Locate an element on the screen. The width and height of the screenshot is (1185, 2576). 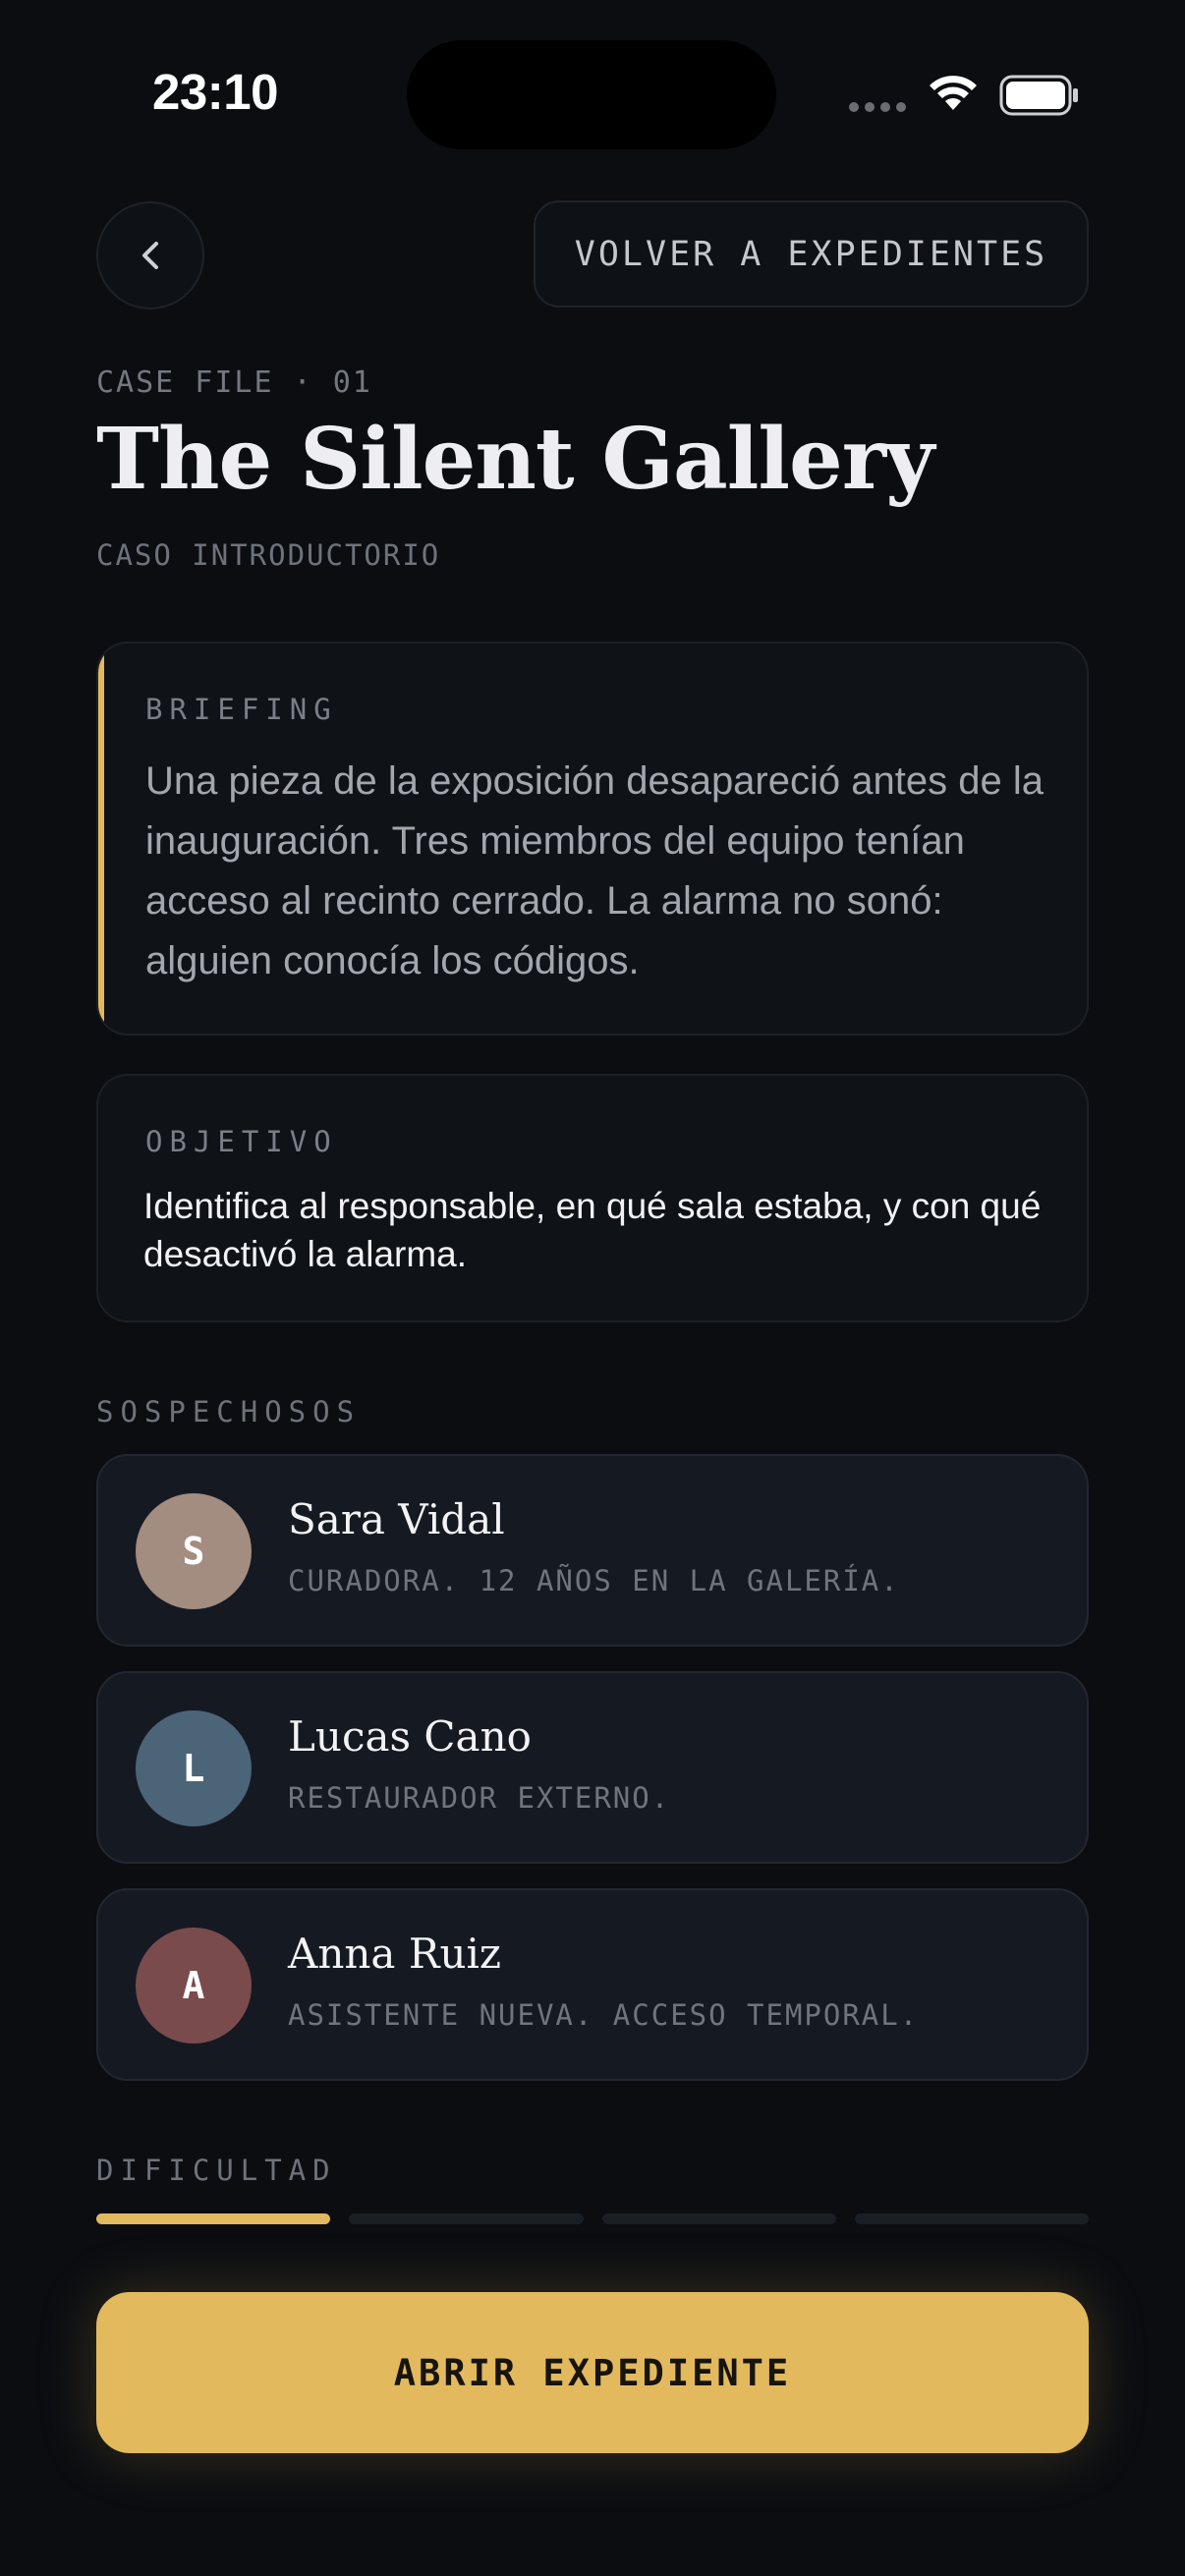
battery-icon is located at coordinates (1038, 95).